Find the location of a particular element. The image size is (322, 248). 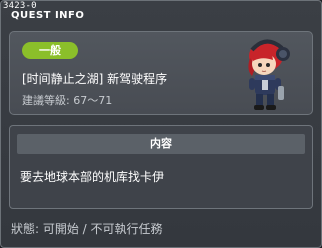

quest-name: [时间静止之湖] 新驾驶程序 is located at coordinates (95, 79).